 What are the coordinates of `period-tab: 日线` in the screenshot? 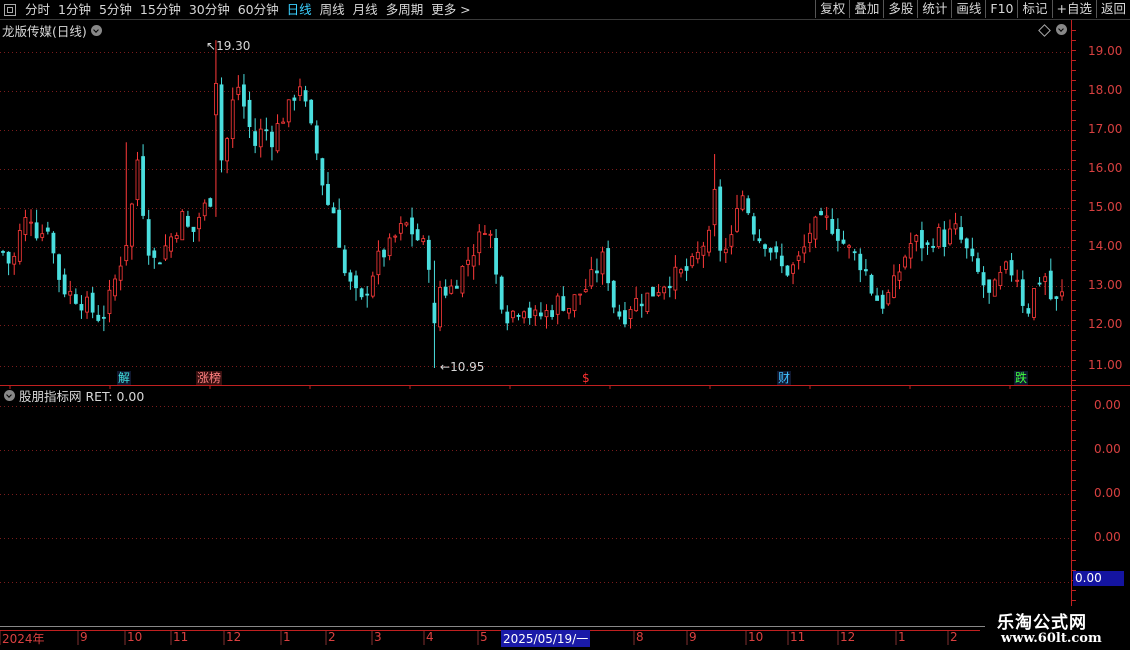 It's located at (299, 9).